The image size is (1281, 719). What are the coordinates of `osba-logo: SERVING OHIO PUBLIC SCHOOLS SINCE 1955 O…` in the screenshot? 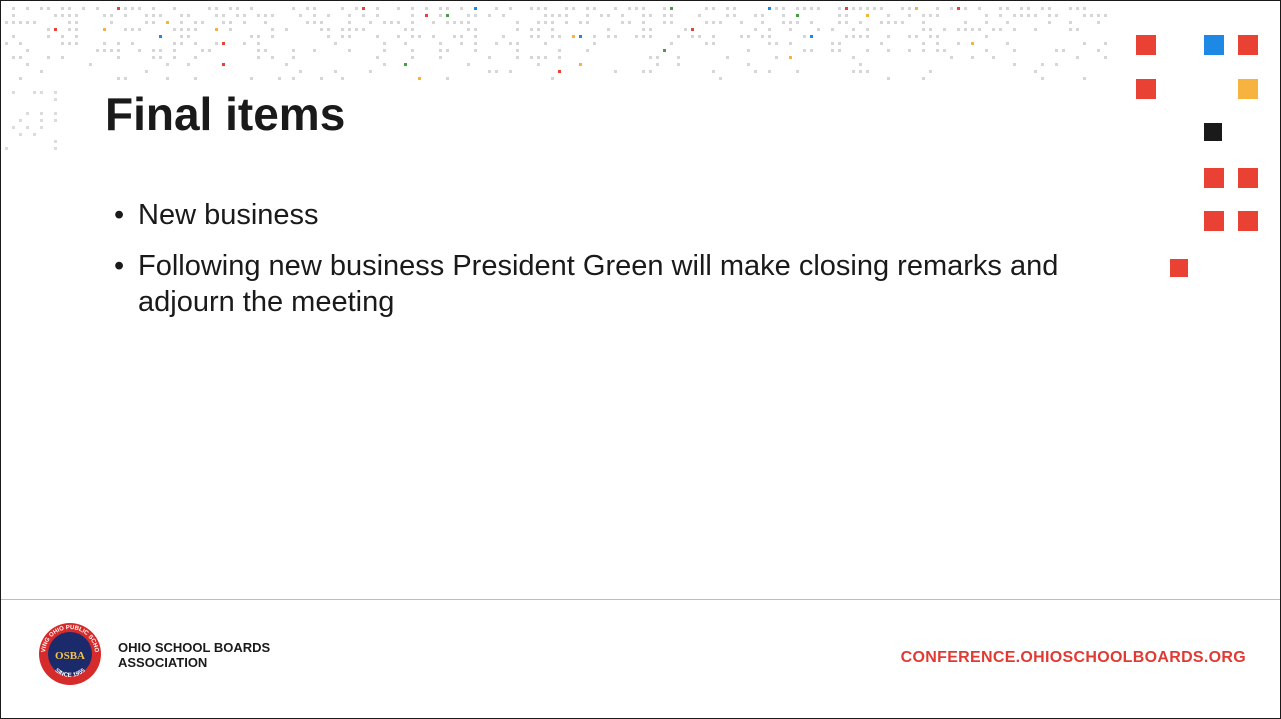 It's located at (69, 649).